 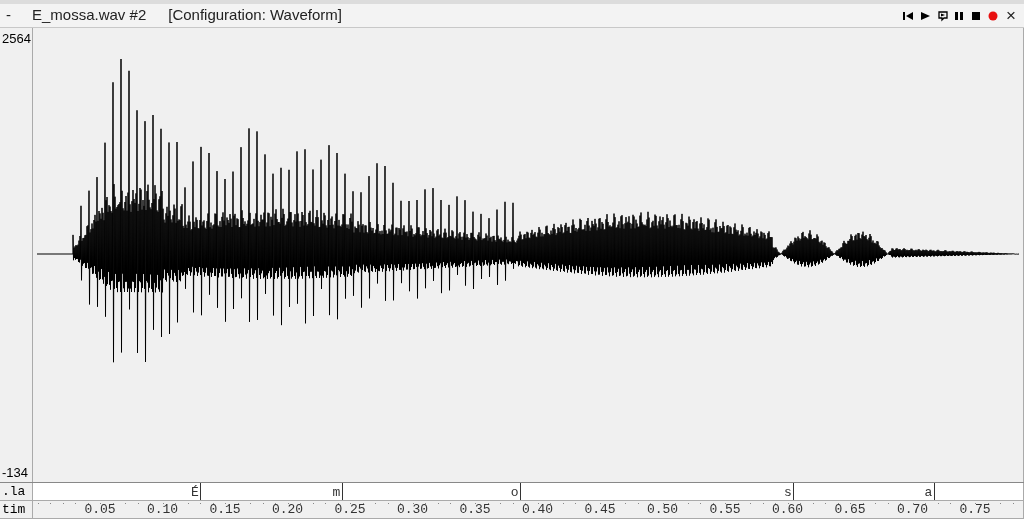 What do you see at coordinates (475, 510) in the screenshot?
I see `time-tick: 0.35` at bounding box center [475, 510].